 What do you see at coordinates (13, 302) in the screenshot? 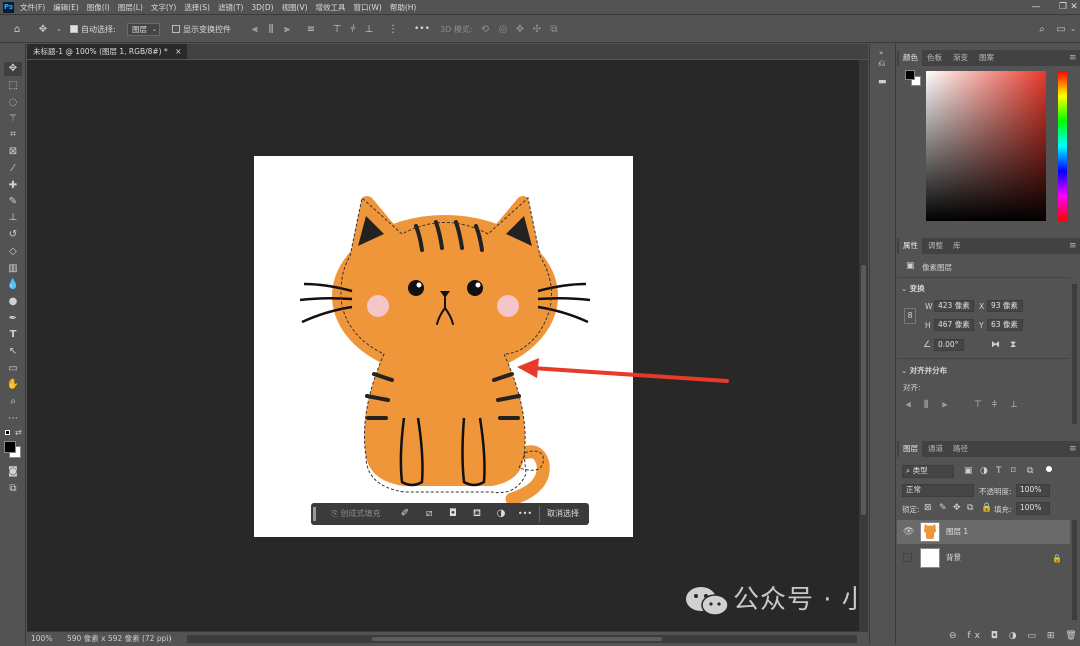
I see `dodge-tool-icon: ●` at bounding box center [13, 302].